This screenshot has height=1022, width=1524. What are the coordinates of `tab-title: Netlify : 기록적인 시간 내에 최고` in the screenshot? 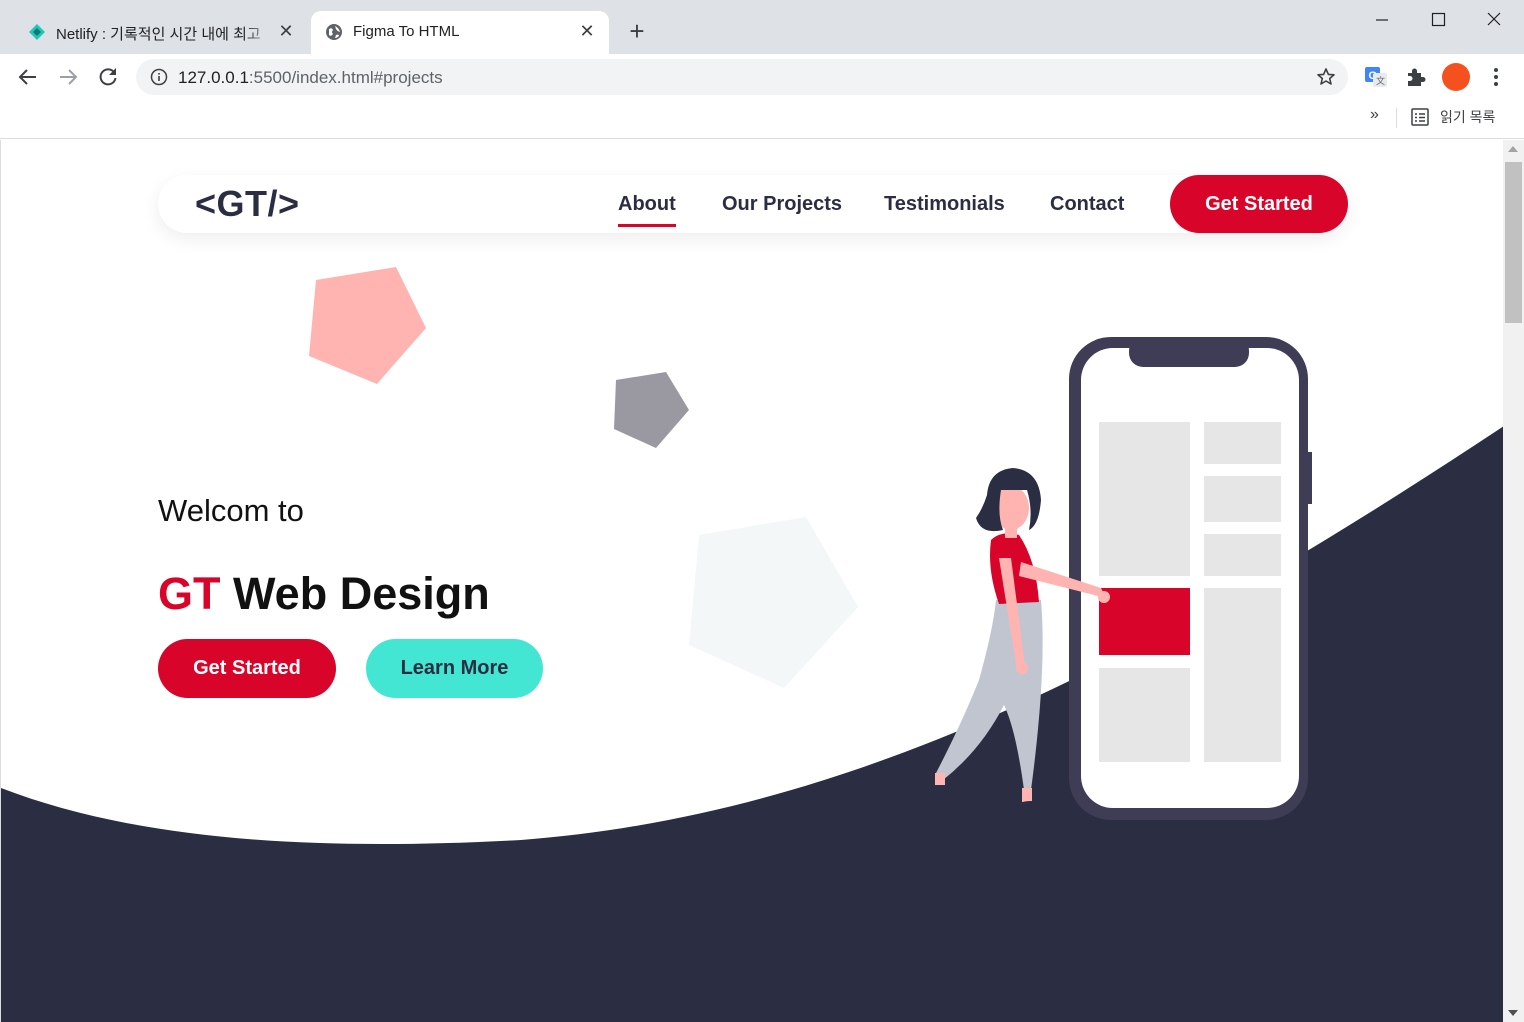 It's located at (158, 34).